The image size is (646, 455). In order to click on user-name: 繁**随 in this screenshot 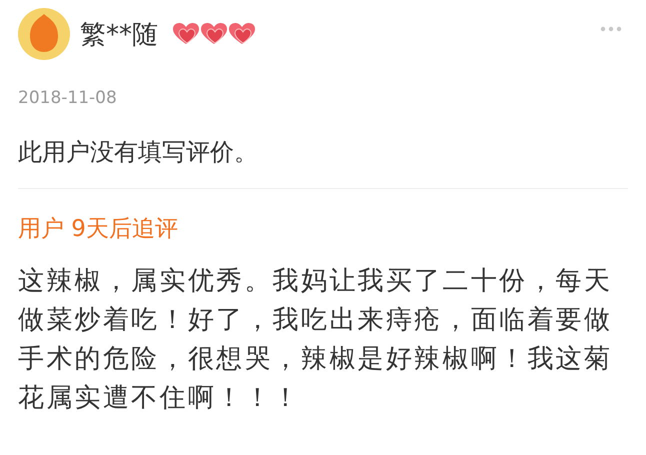, I will do `click(119, 35)`.